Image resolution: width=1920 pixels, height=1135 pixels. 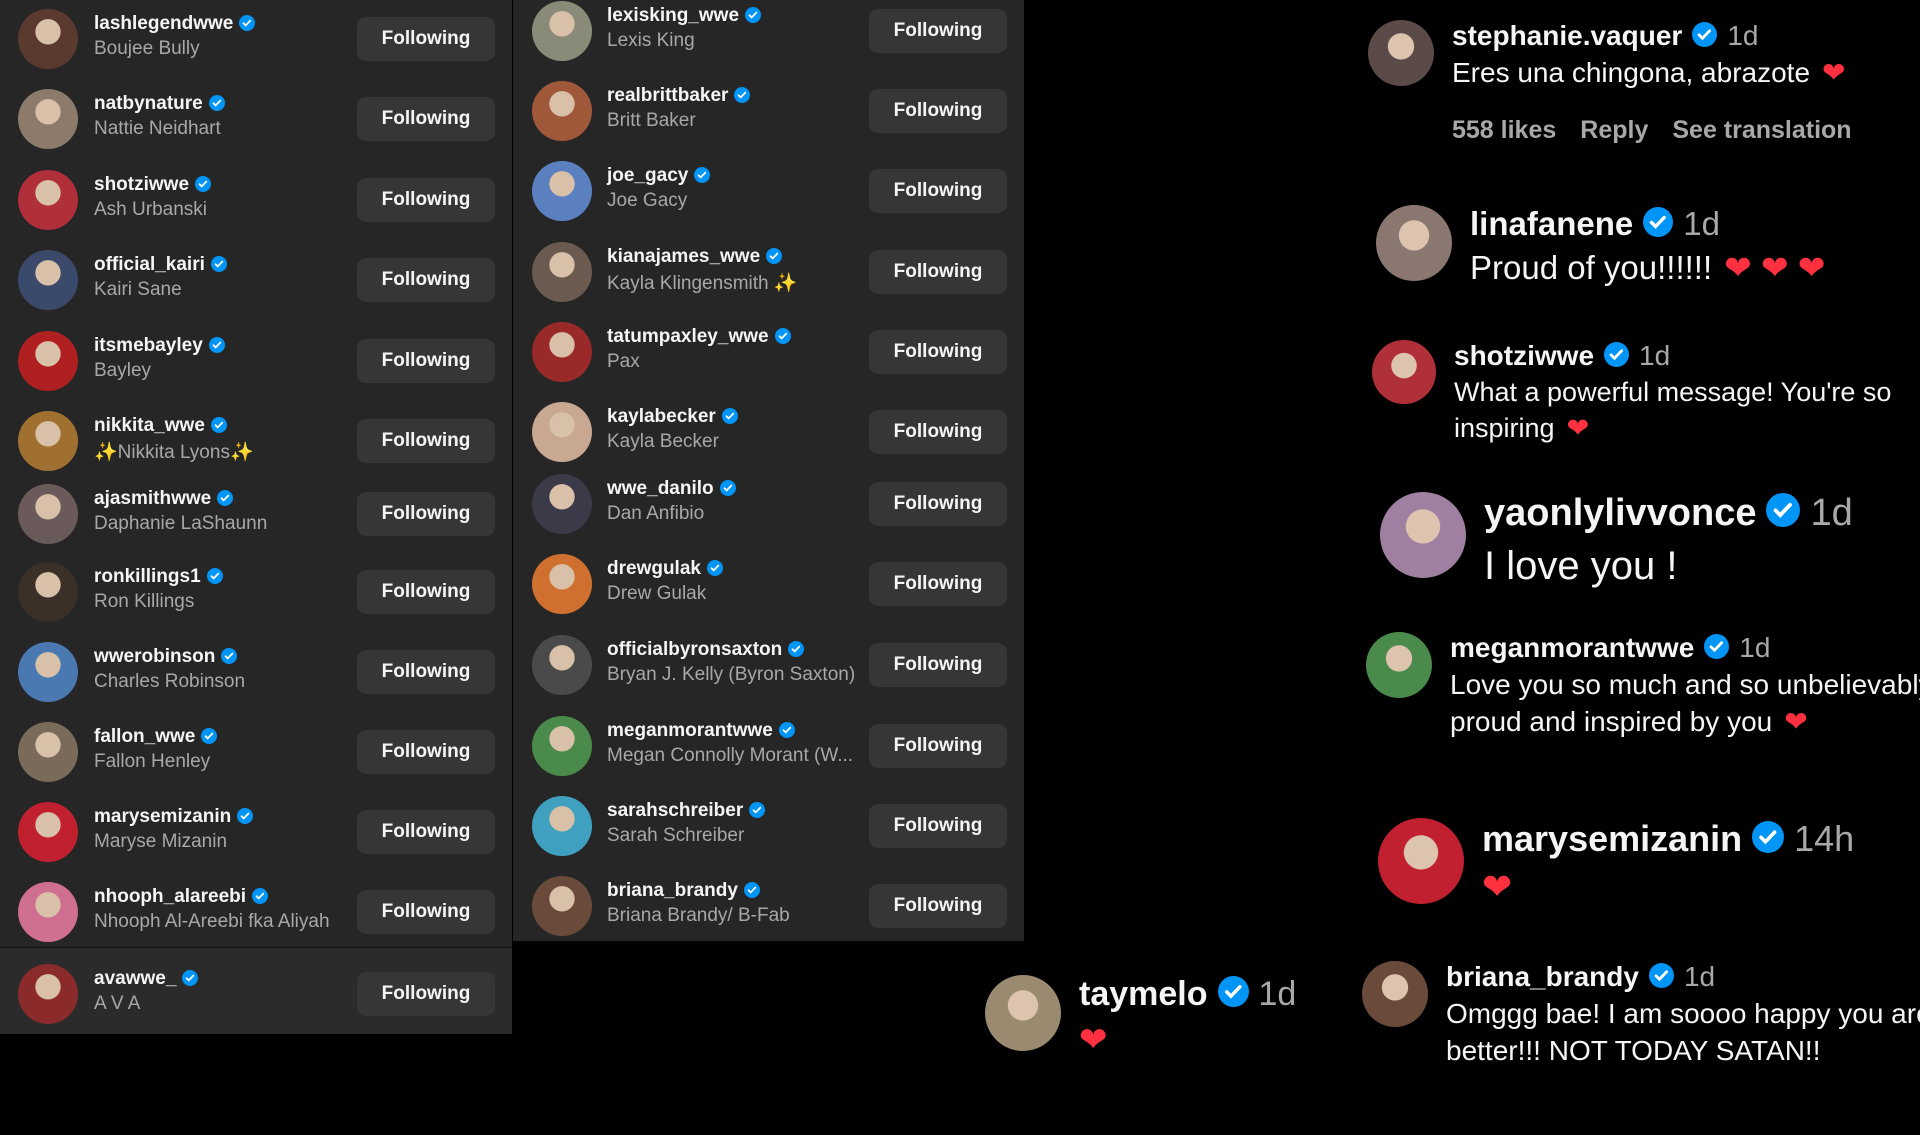 I want to click on username: fallon_wwe, so click(x=156, y=737).